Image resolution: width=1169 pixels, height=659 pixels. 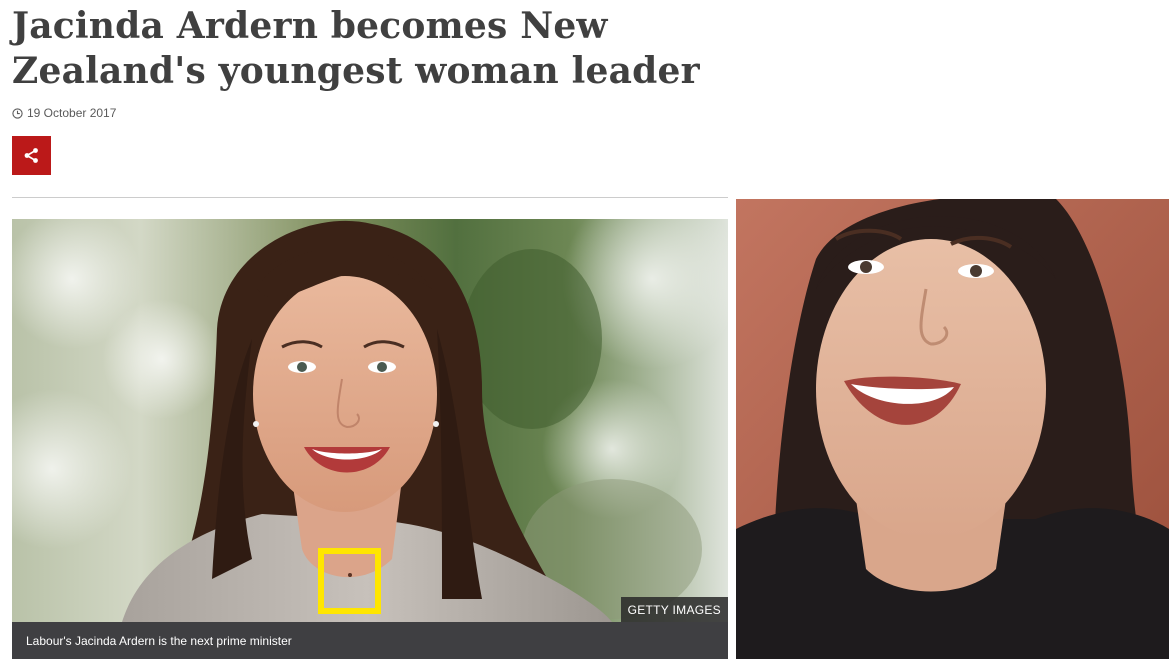 I want to click on article-date: 19 October 2017, so click(x=72, y=113).